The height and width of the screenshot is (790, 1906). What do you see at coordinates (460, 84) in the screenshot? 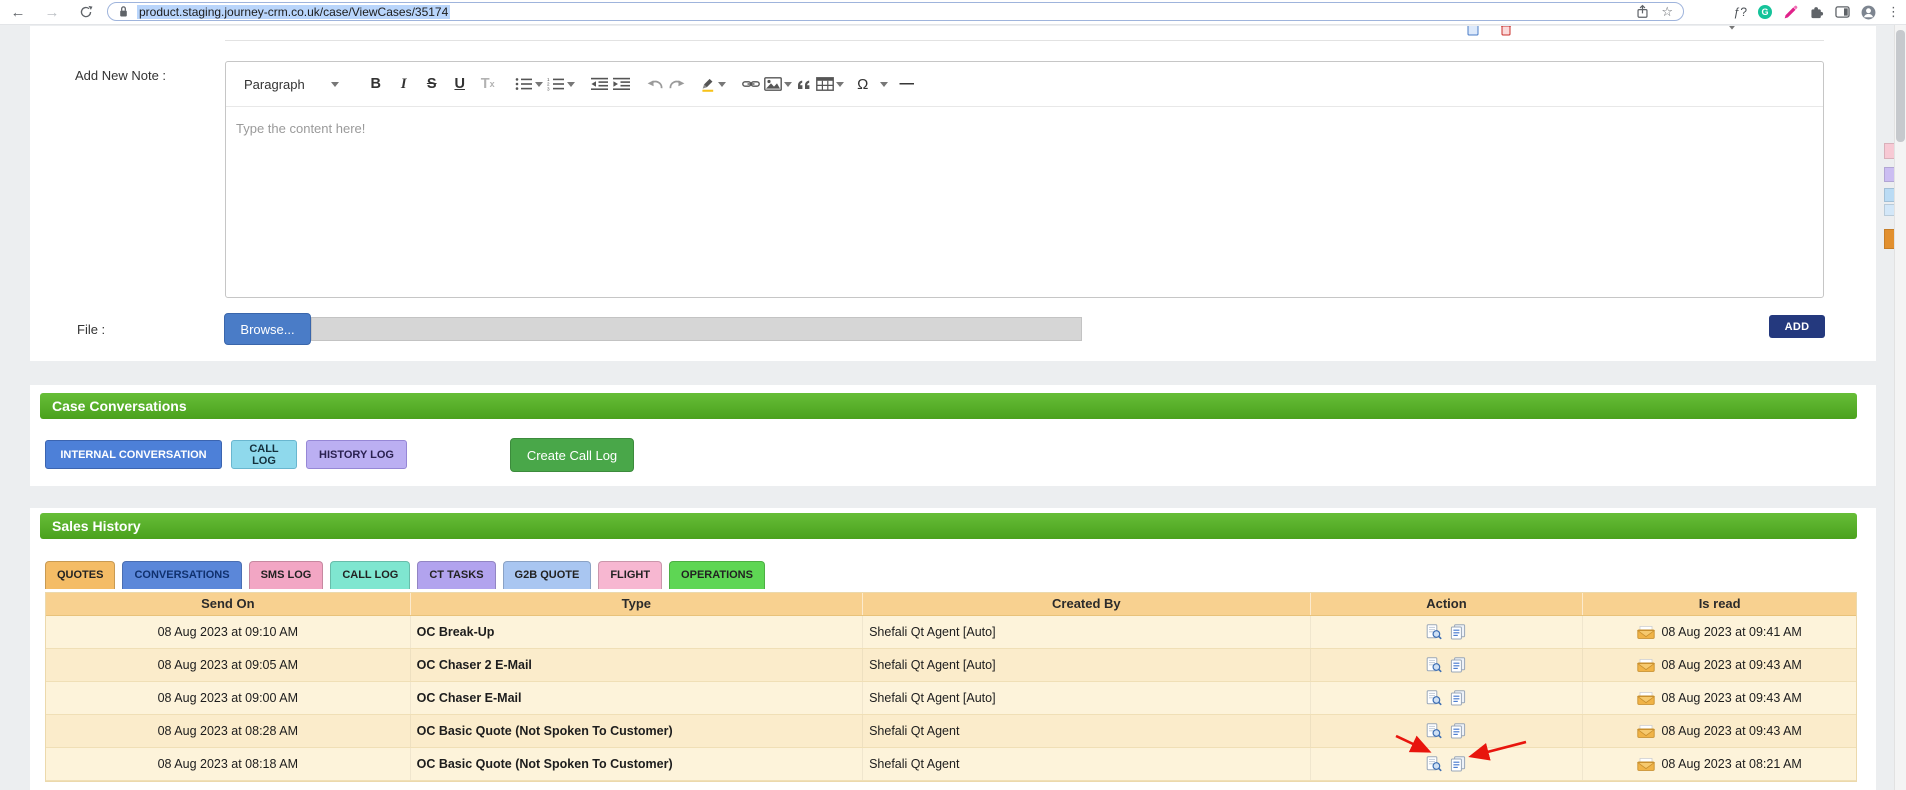
I see `underline-icon: U` at bounding box center [460, 84].